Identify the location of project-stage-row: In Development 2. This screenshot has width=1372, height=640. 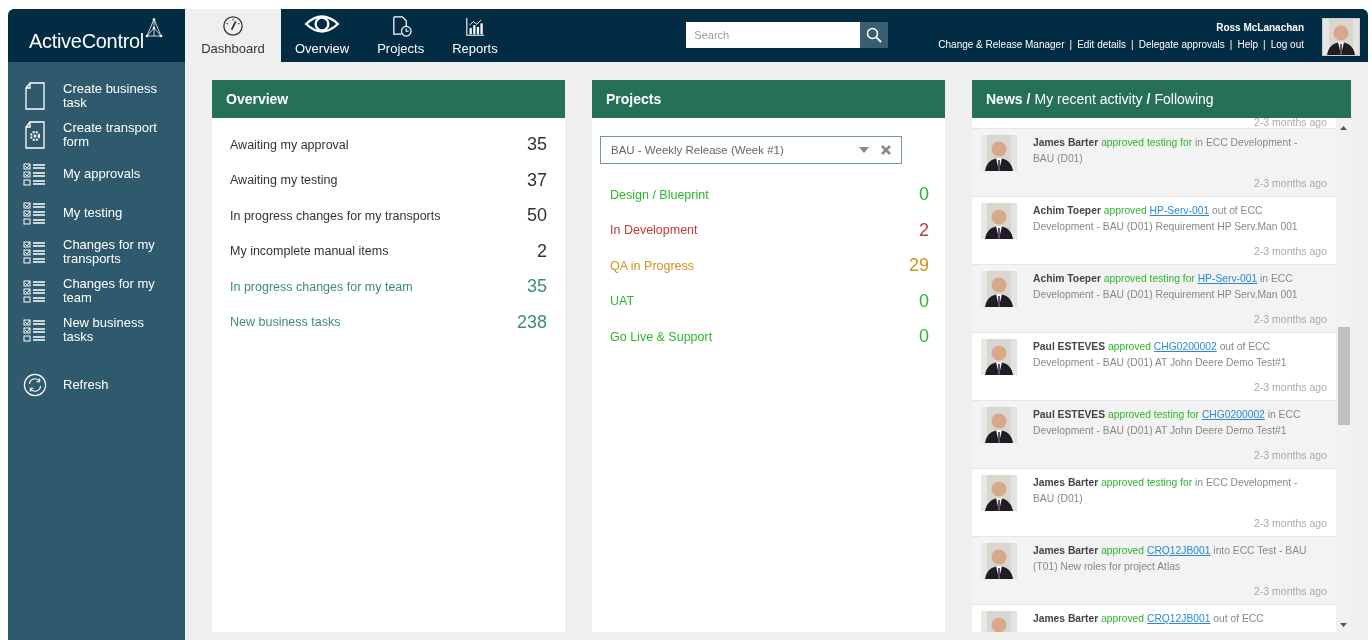
(764, 230).